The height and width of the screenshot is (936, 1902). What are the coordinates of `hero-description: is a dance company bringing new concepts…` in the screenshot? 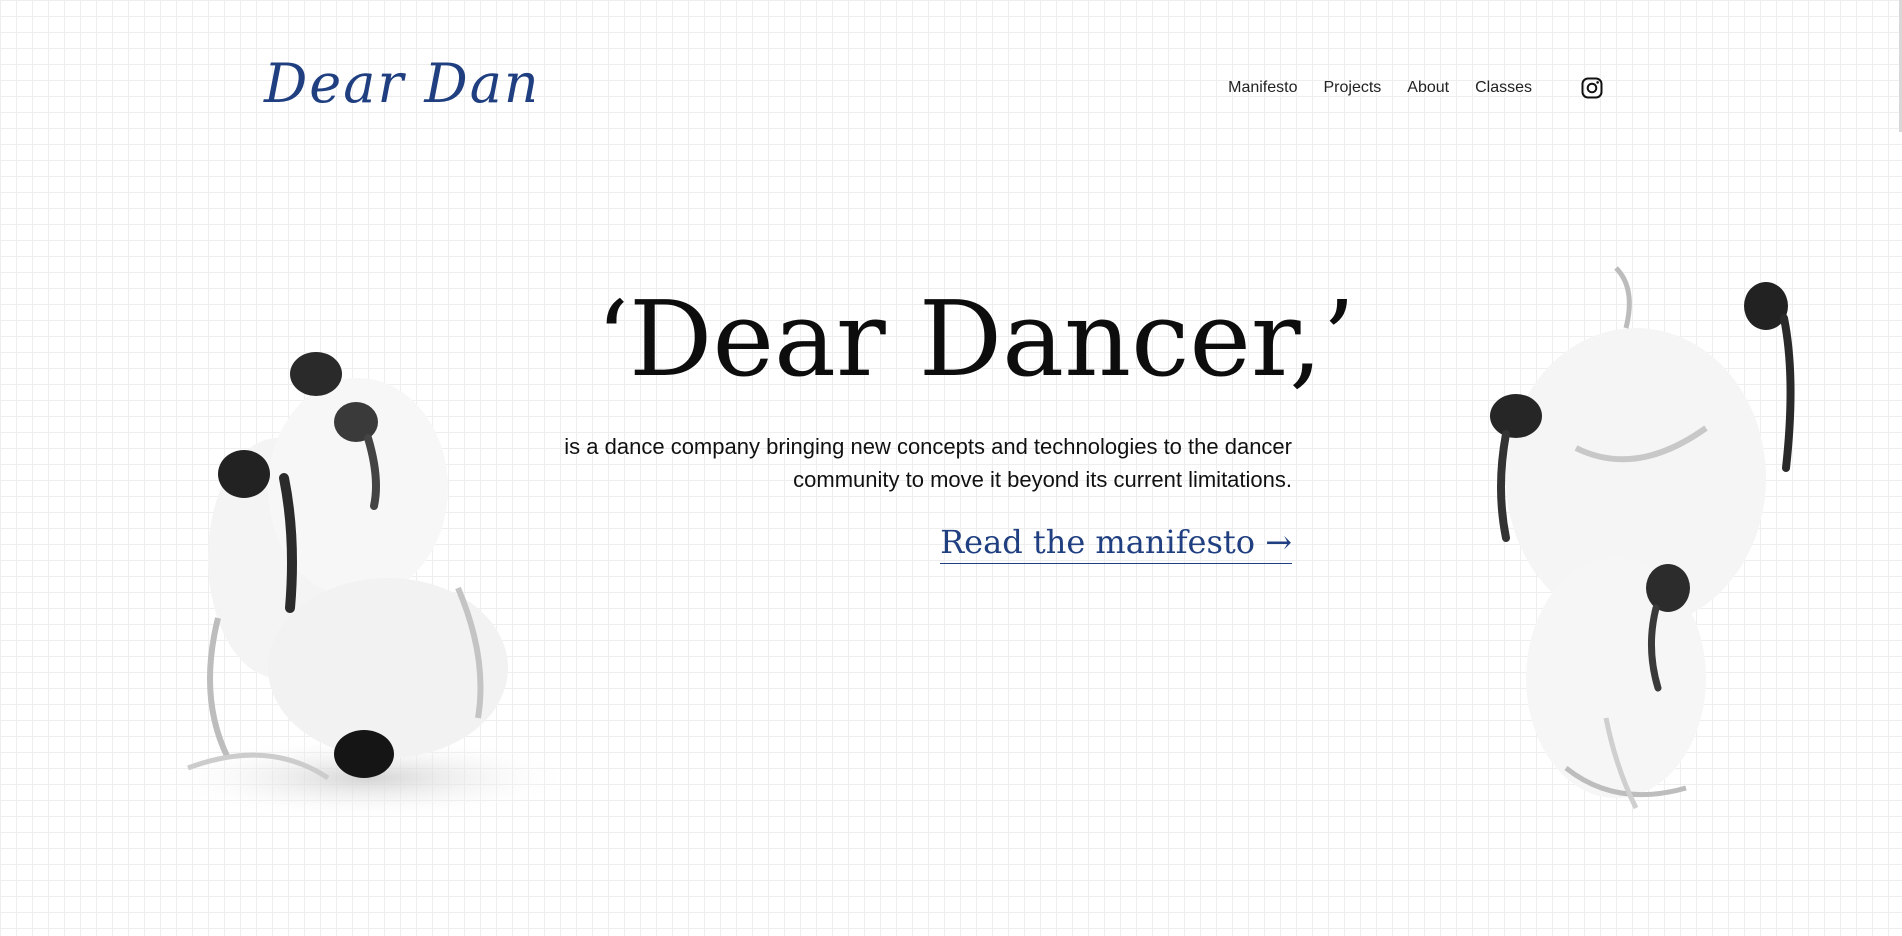 It's located at (928, 463).